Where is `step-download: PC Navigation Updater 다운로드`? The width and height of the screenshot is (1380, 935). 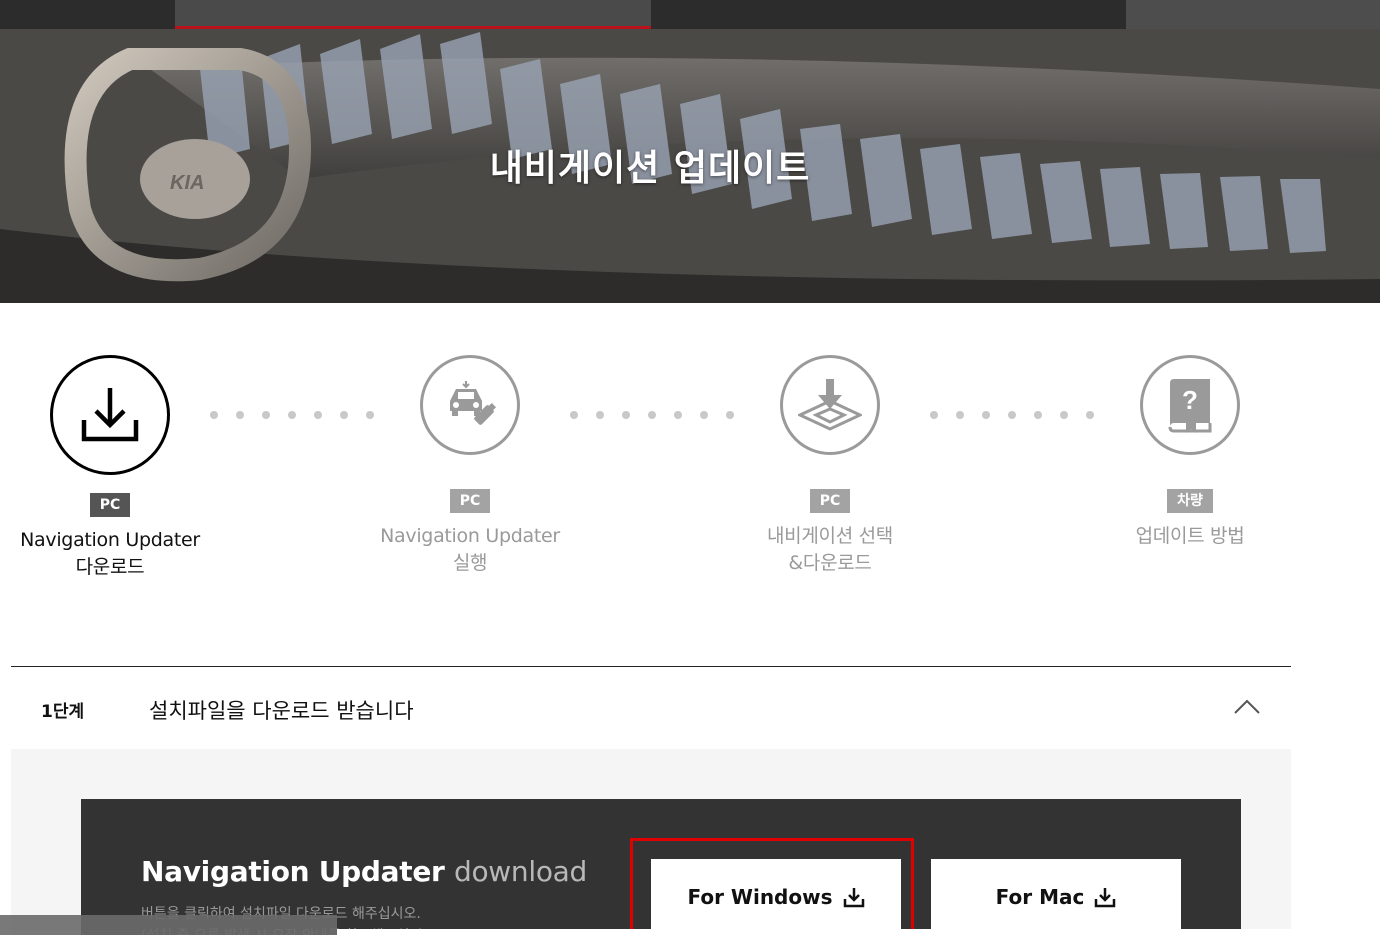 step-download: PC Navigation Updater 다운로드 is located at coordinates (115, 468).